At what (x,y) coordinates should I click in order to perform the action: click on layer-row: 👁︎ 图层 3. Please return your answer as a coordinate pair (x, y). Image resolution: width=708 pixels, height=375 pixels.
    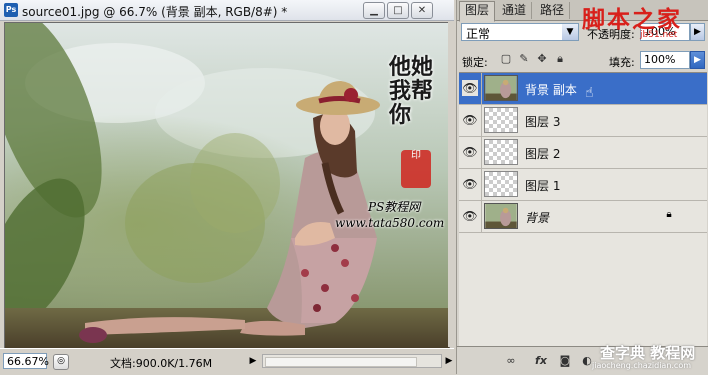
    Looking at the image, I should click on (583, 121).